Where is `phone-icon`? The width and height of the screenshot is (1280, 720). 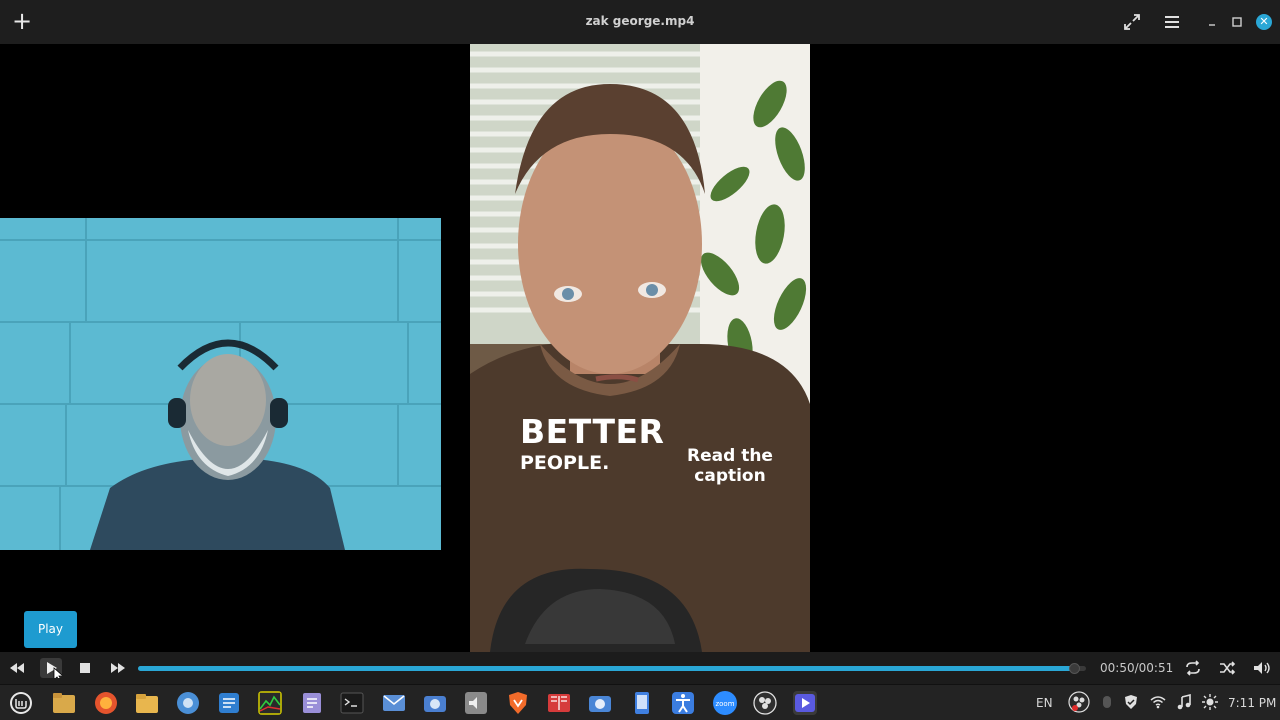 phone-icon is located at coordinates (642, 703).